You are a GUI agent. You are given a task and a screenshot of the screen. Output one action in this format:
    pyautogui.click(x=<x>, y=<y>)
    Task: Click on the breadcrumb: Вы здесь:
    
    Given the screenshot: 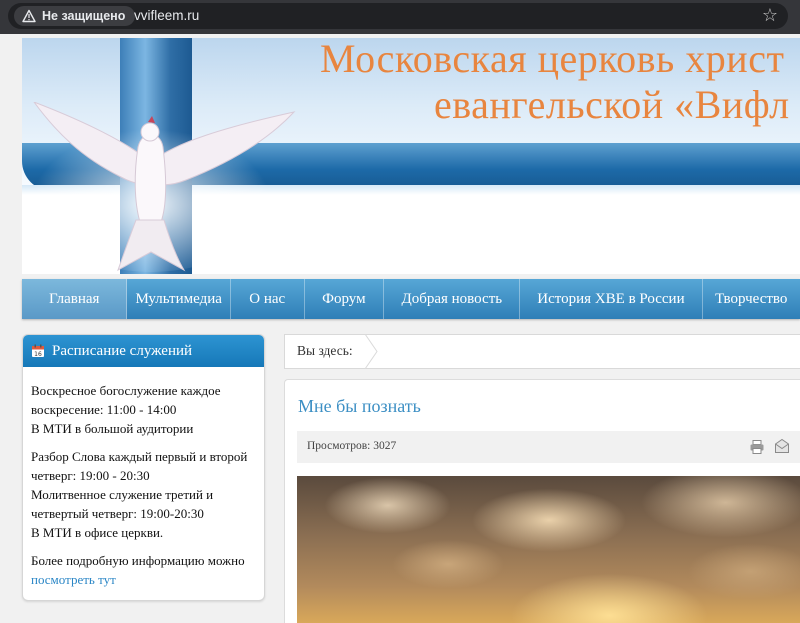 What is the action you would take?
    pyautogui.click(x=542, y=351)
    